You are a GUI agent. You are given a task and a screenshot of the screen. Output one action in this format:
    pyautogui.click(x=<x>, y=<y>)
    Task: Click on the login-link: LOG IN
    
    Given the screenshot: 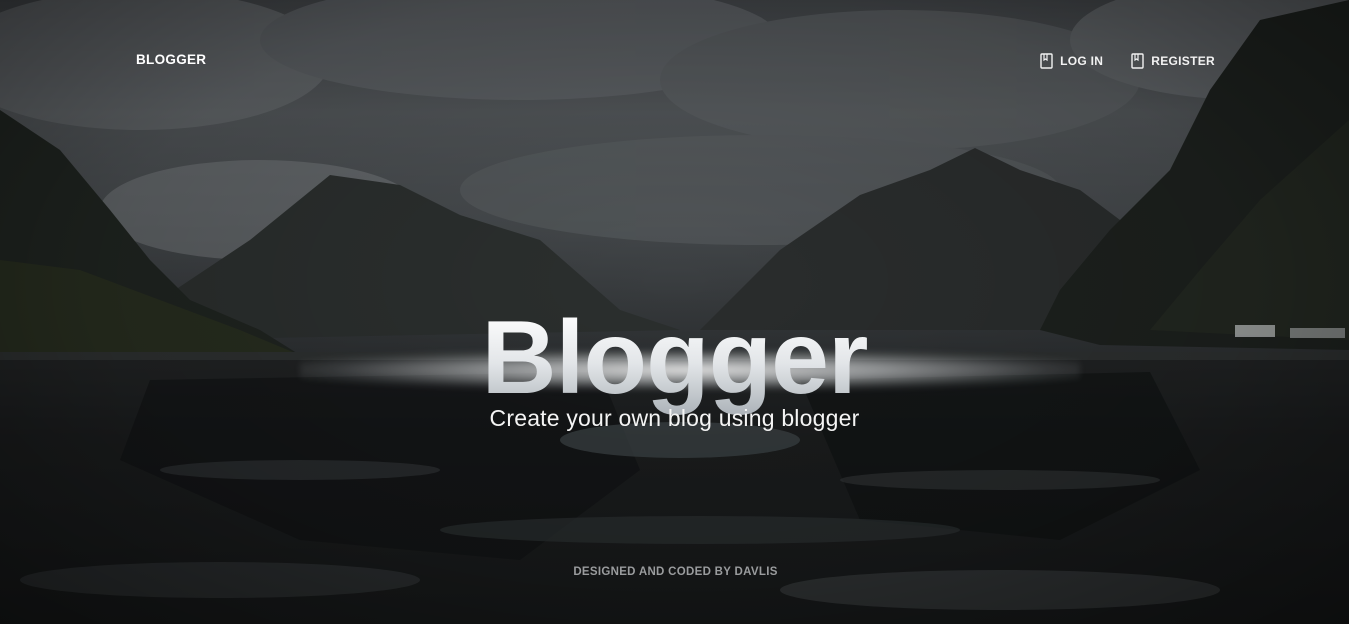 What is the action you would take?
    pyautogui.click(x=1071, y=61)
    